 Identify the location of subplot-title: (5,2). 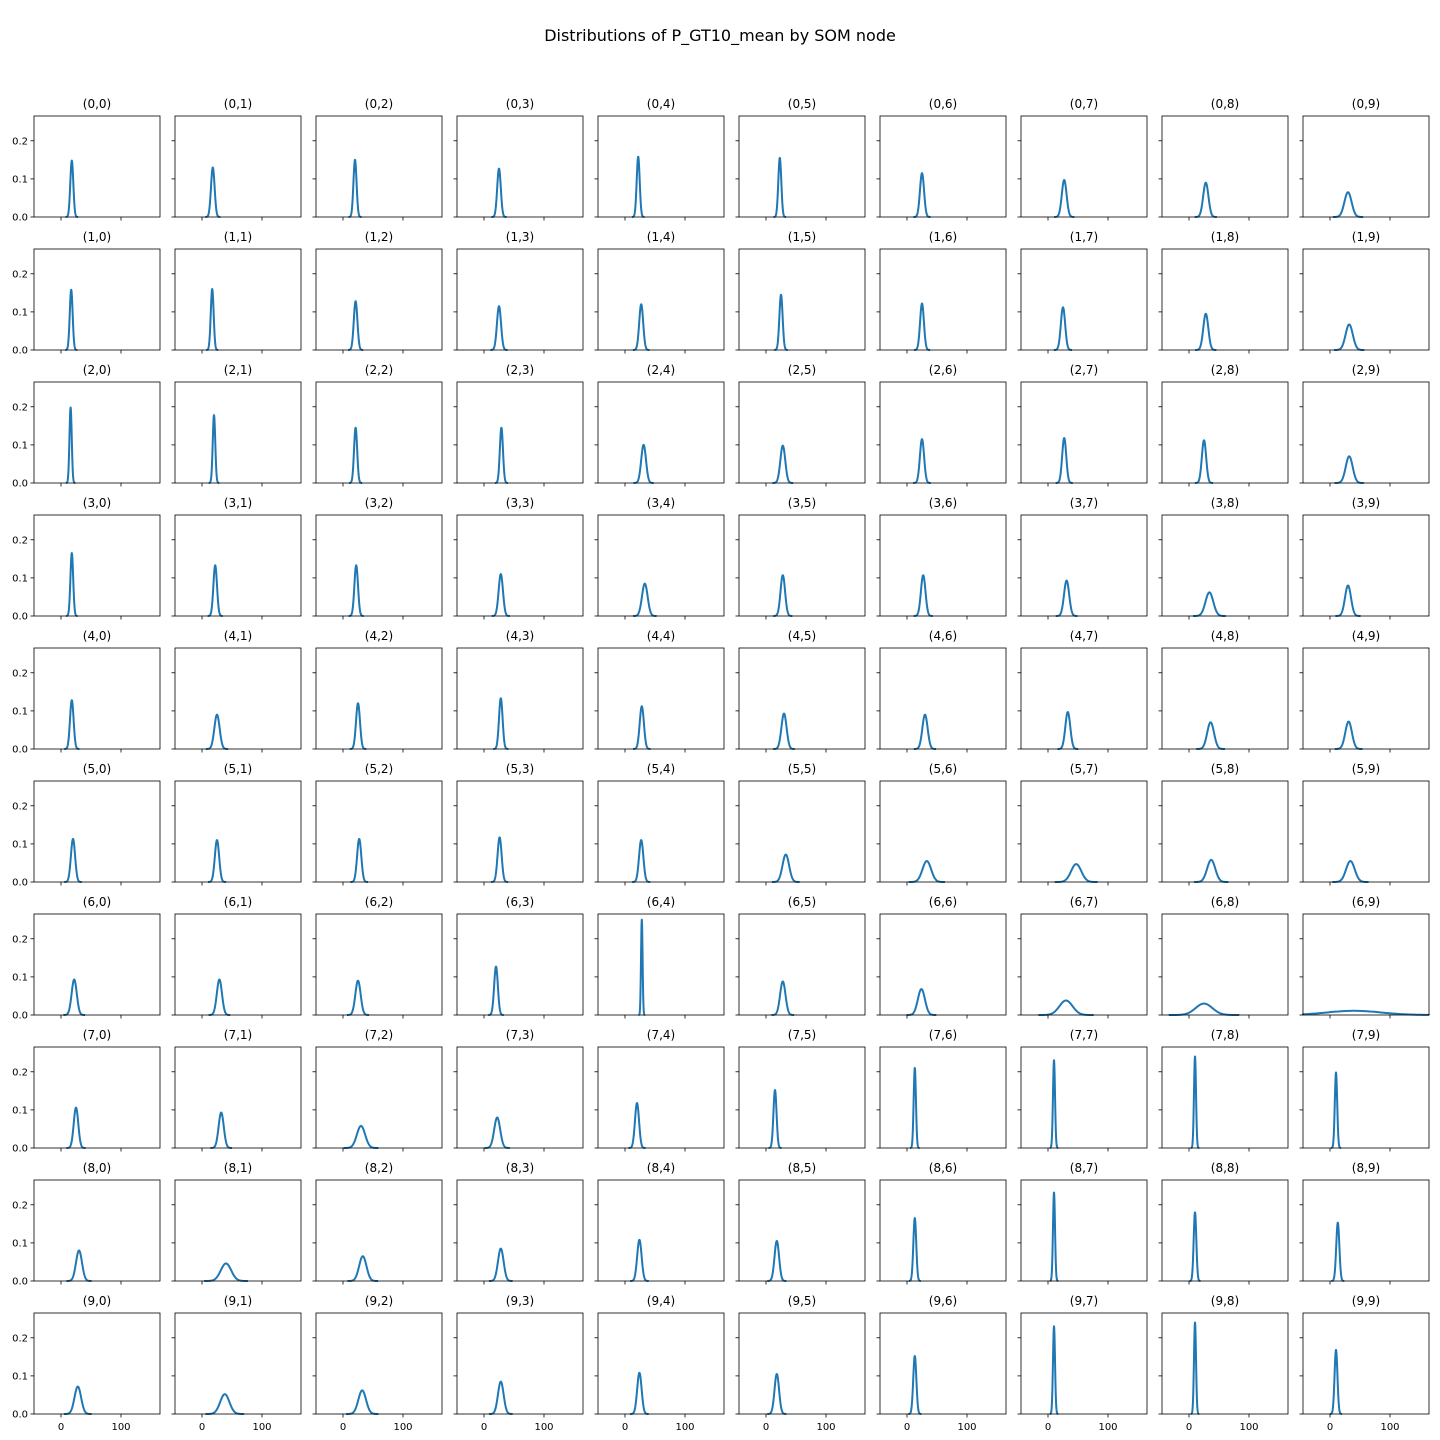
(379, 769).